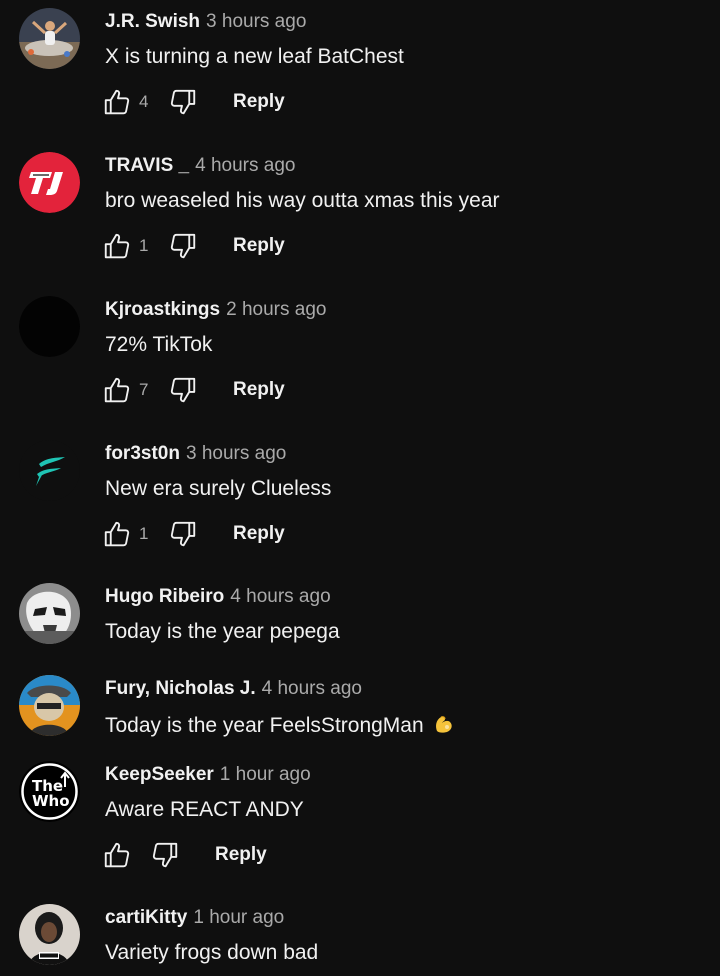  I want to click on comment-header: cartiKitty 1 hour ago, so click(194, 918).